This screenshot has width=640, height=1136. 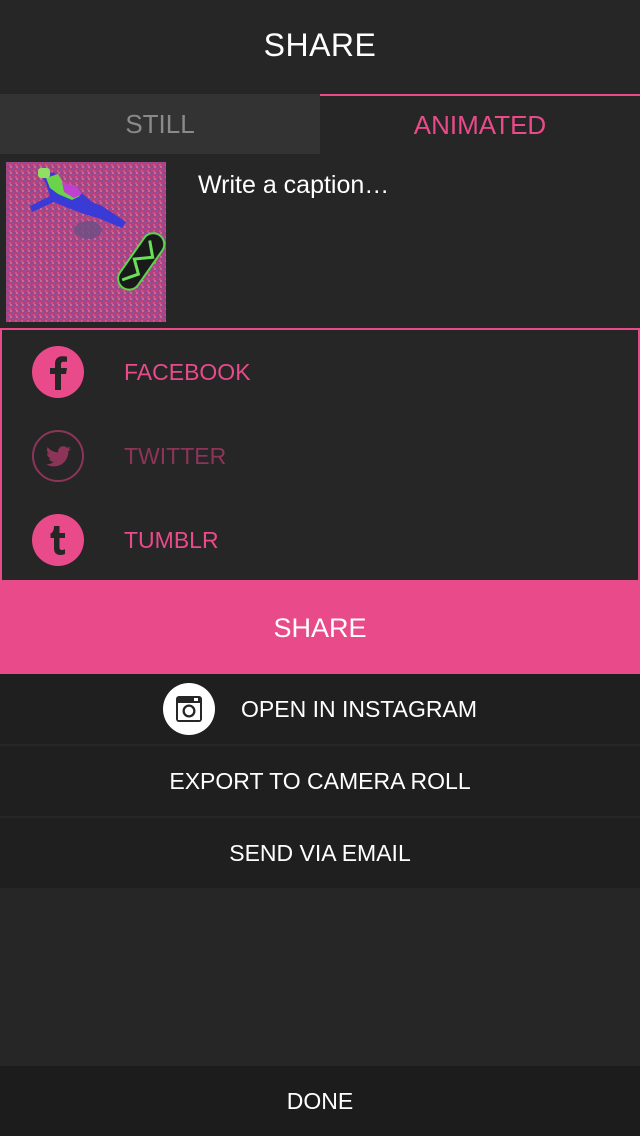 I want to click on mode-tabs: STILL ANIMATED, so click(x=320, y=124).